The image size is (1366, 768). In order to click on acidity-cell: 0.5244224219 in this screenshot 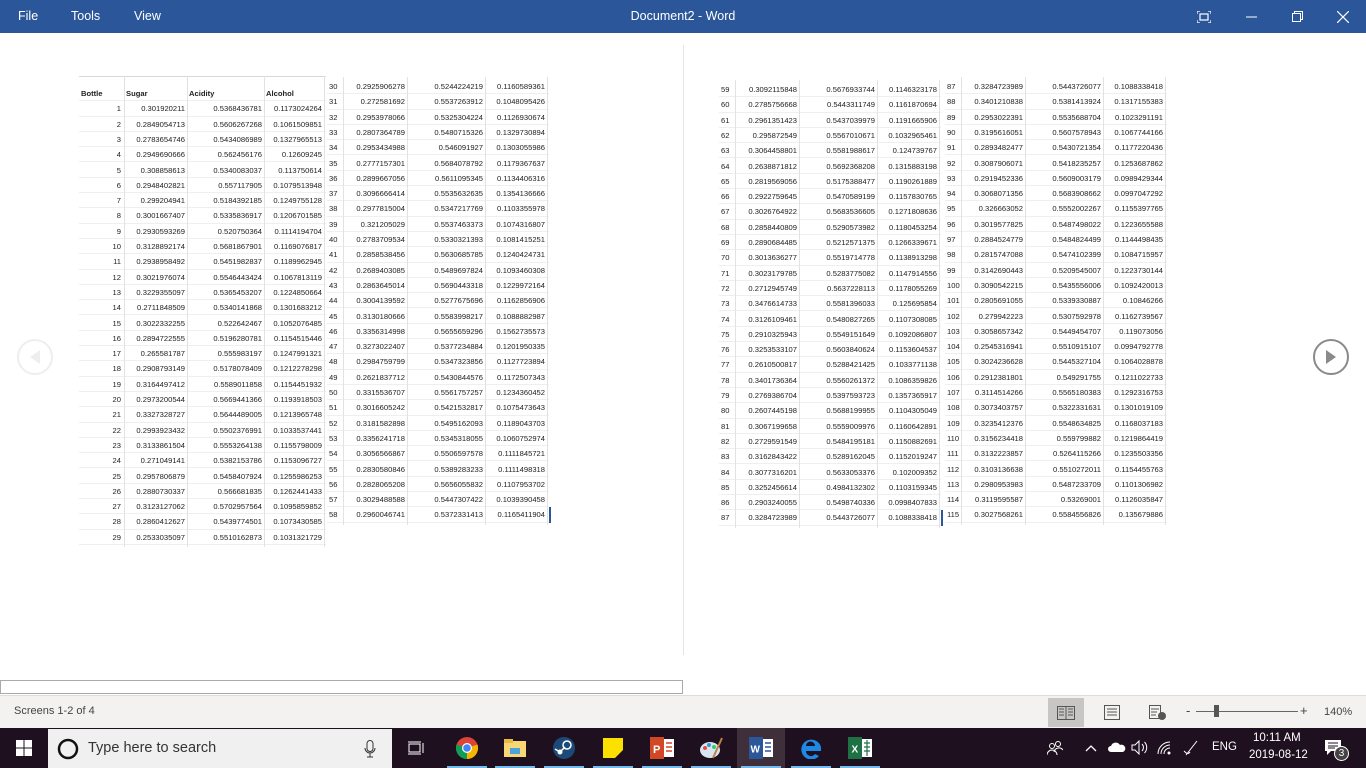, I will do `click(445, 86)`.